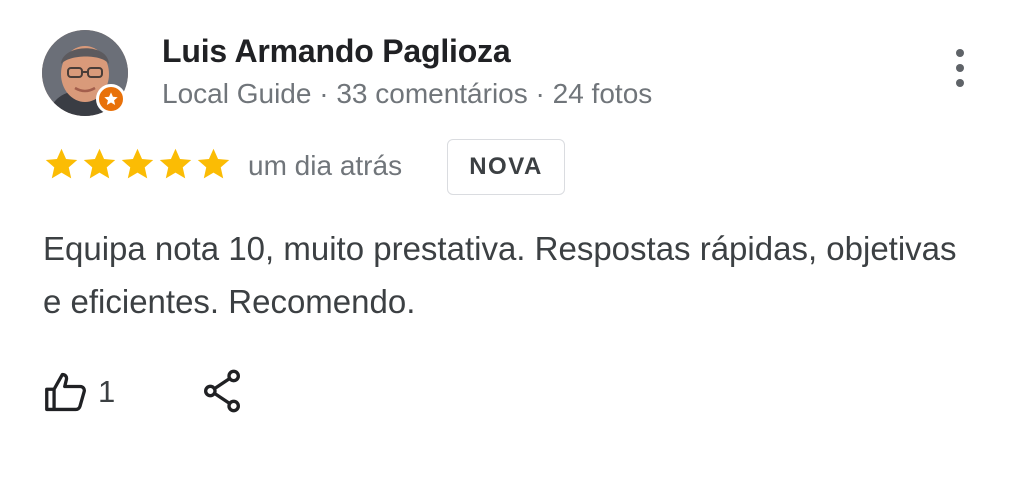 The height and width of the screenshot is (477, 1024). What do you see at coordinates (65, 392) in the screenshot?
I see `thumbs-up-icon` at bounding box center [65, 392].